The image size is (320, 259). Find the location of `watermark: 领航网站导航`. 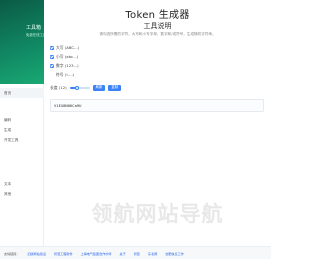

watermark: 领航网站导航 is located at coordinates (157, 214).